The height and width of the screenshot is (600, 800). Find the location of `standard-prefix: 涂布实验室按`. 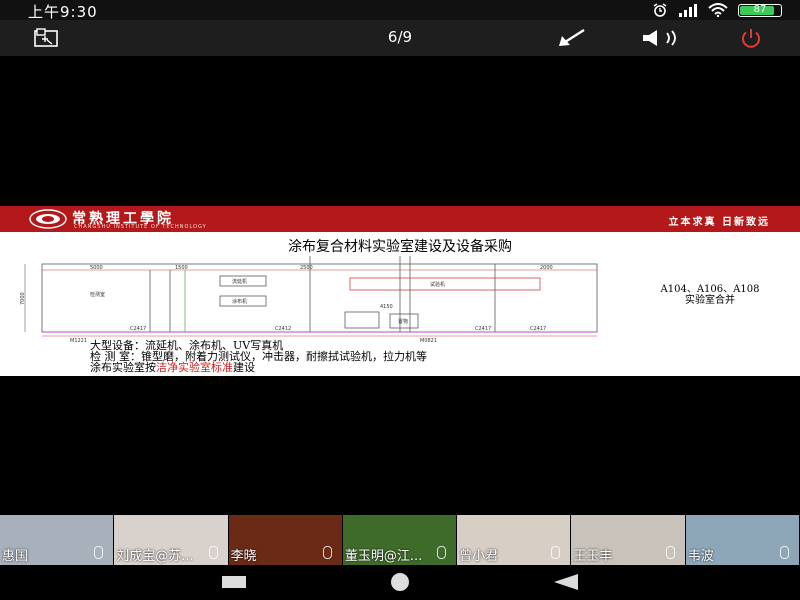

standard-prefix: 涂布实验室按 is located at coordinates (123, 367).